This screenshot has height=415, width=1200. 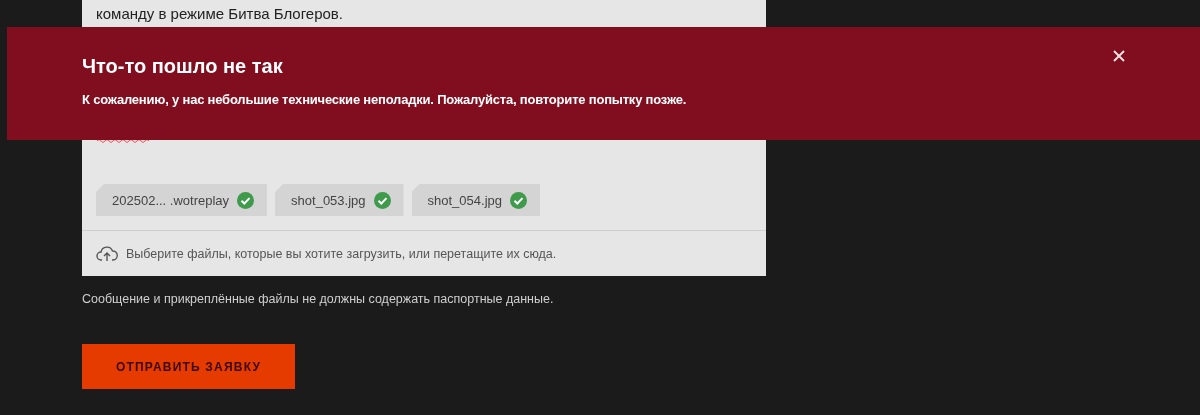 I want to click on spellcheck-underline, so click(x=123, y=141).